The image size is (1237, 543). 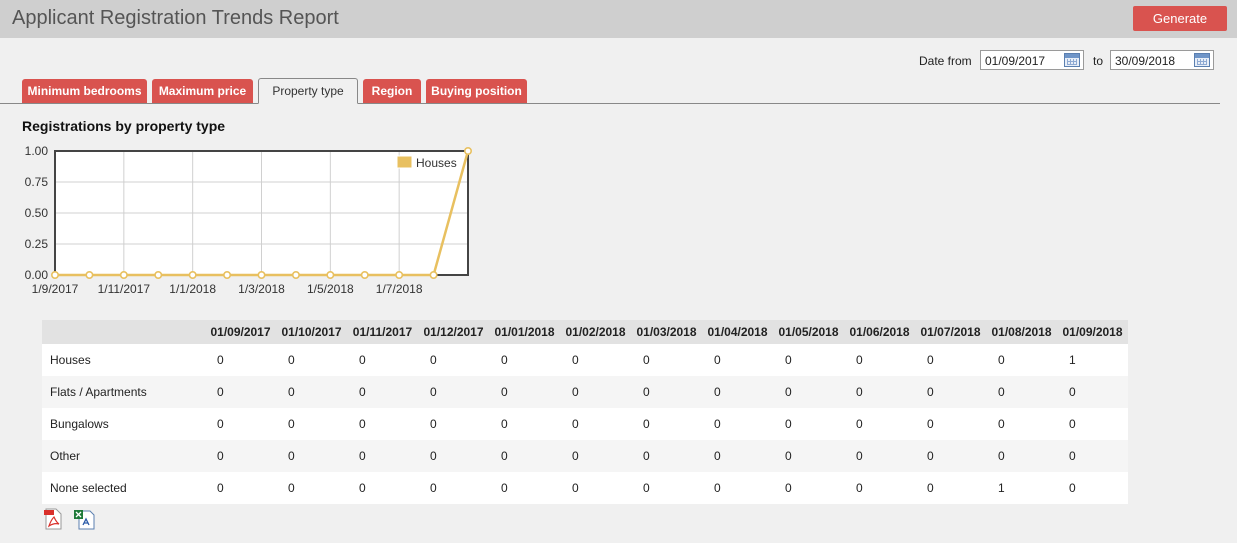 What do you see at coordinates (666, 332) in the screenshot?
I see `column-header: 01/03/2018` at bounding box center [666, 332].